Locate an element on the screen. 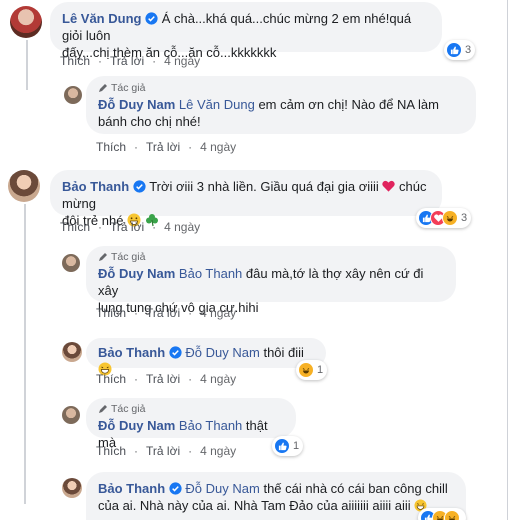  mentioned-user: Lê Văn Dung is located at coordinates (217, 104).